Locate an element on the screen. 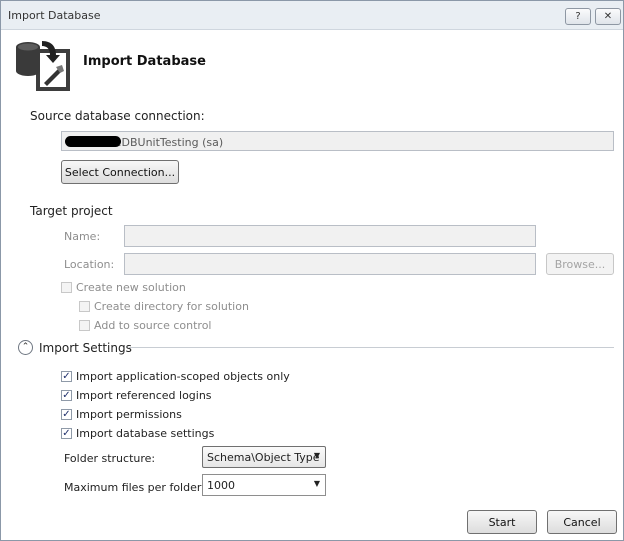 The height and width of the screenshot is (541, 624). source-connection-heading: Source database connection: is located at coordinates (117, 116).